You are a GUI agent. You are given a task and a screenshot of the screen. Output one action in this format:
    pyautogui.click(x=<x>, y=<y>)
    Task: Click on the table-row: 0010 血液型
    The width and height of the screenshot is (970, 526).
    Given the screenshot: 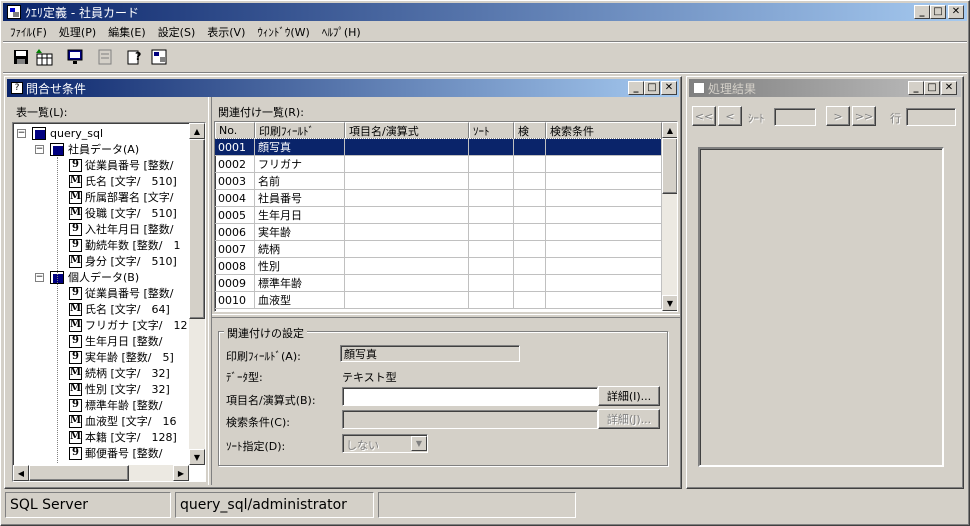 What is the action you would take?
    pyautogui.click(x=438, y=300)
    